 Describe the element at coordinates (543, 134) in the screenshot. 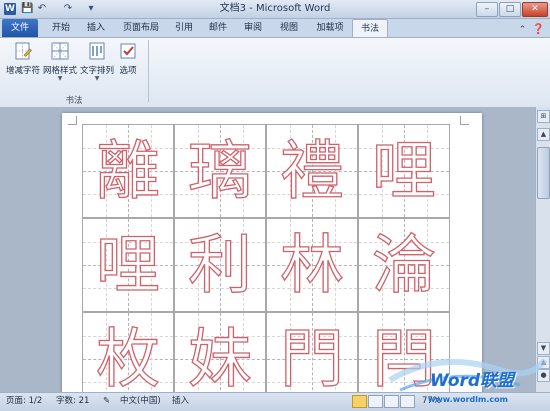

I see `scroll-up-icon: ▲` at that location.